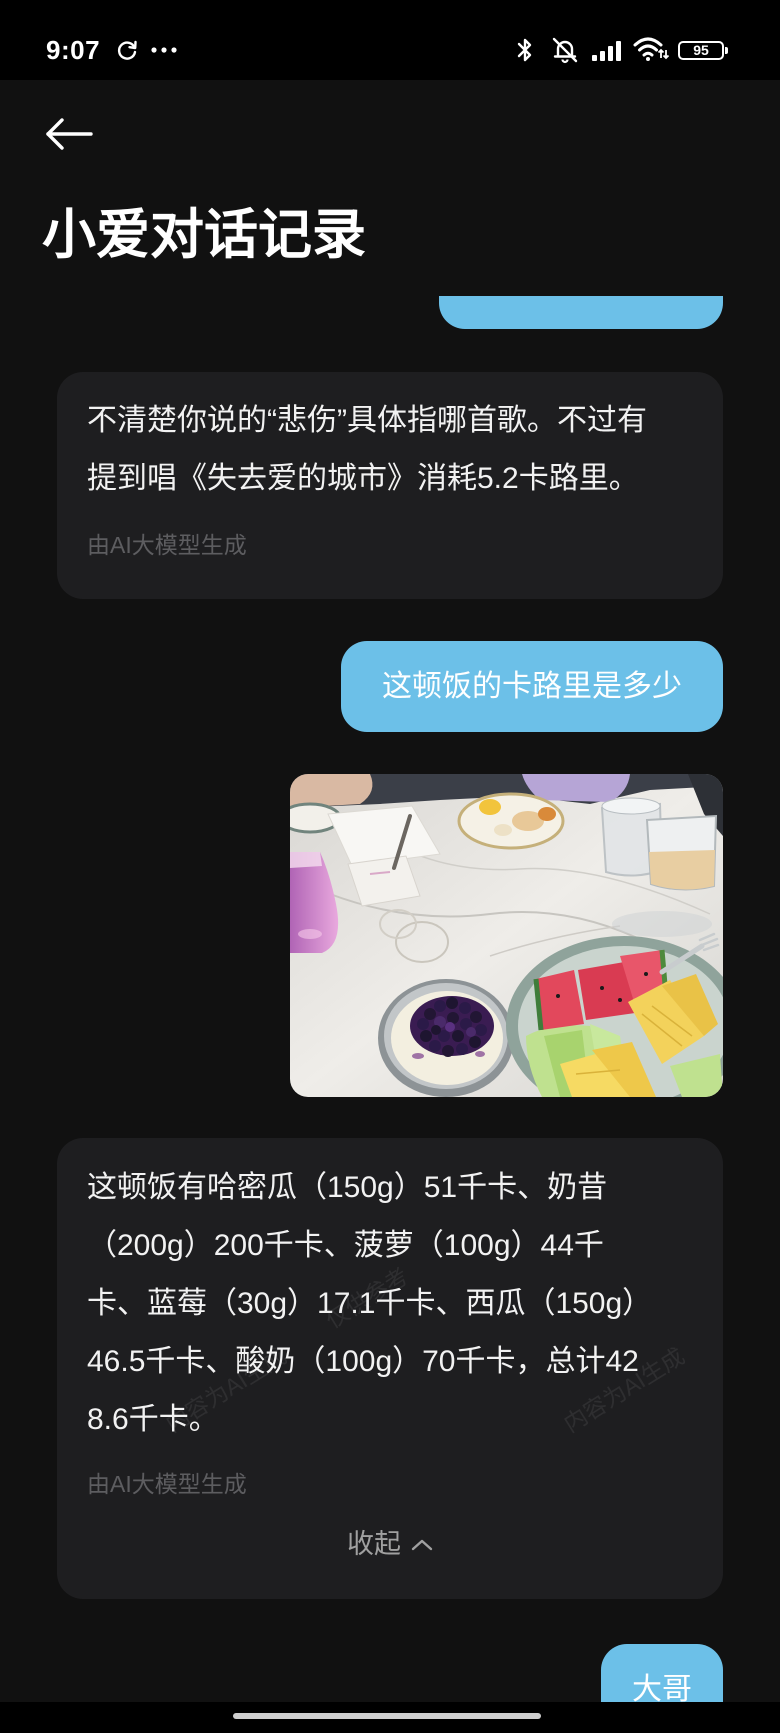 This screenshot has height=1733, width=780. What do you see at coordinates (511, 821) in the screenshot?
I see `center-plate` at bounding box center [511, 821].